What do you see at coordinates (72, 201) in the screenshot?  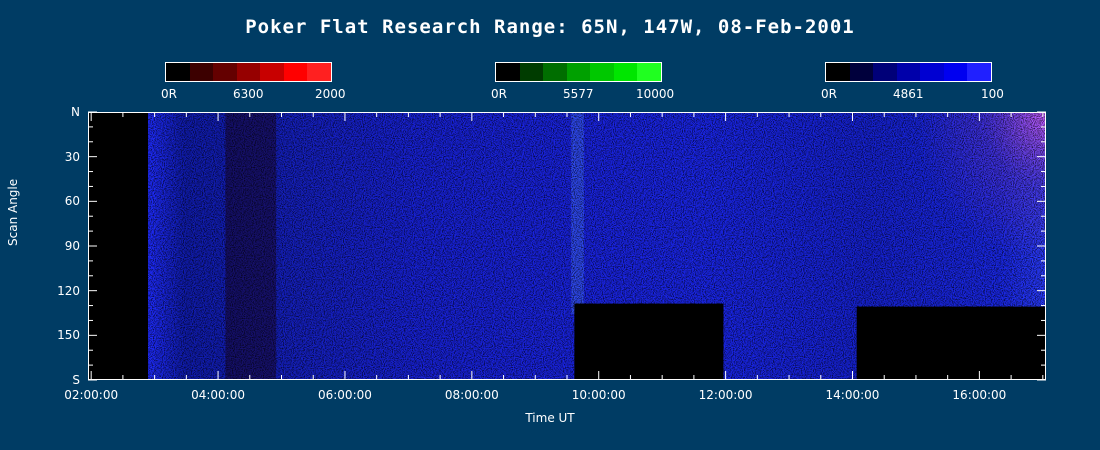 I see `y-tick-label: 60` at bounding box center [72, 201].